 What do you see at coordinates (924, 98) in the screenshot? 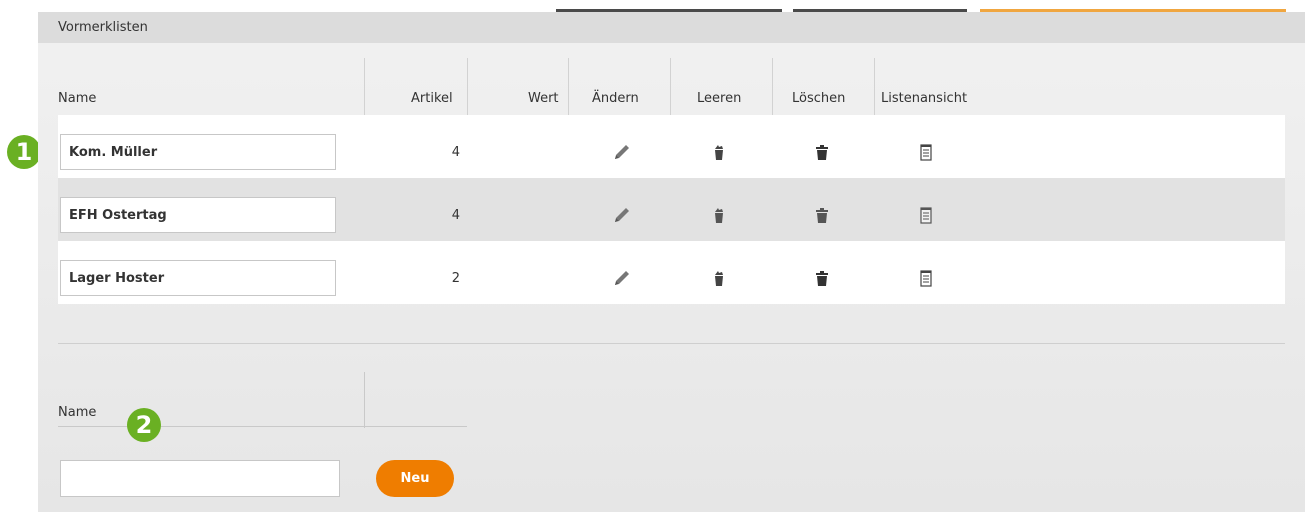
I see `column-header-listenansicht: Listenansicht` at bounding box center [924, 98].